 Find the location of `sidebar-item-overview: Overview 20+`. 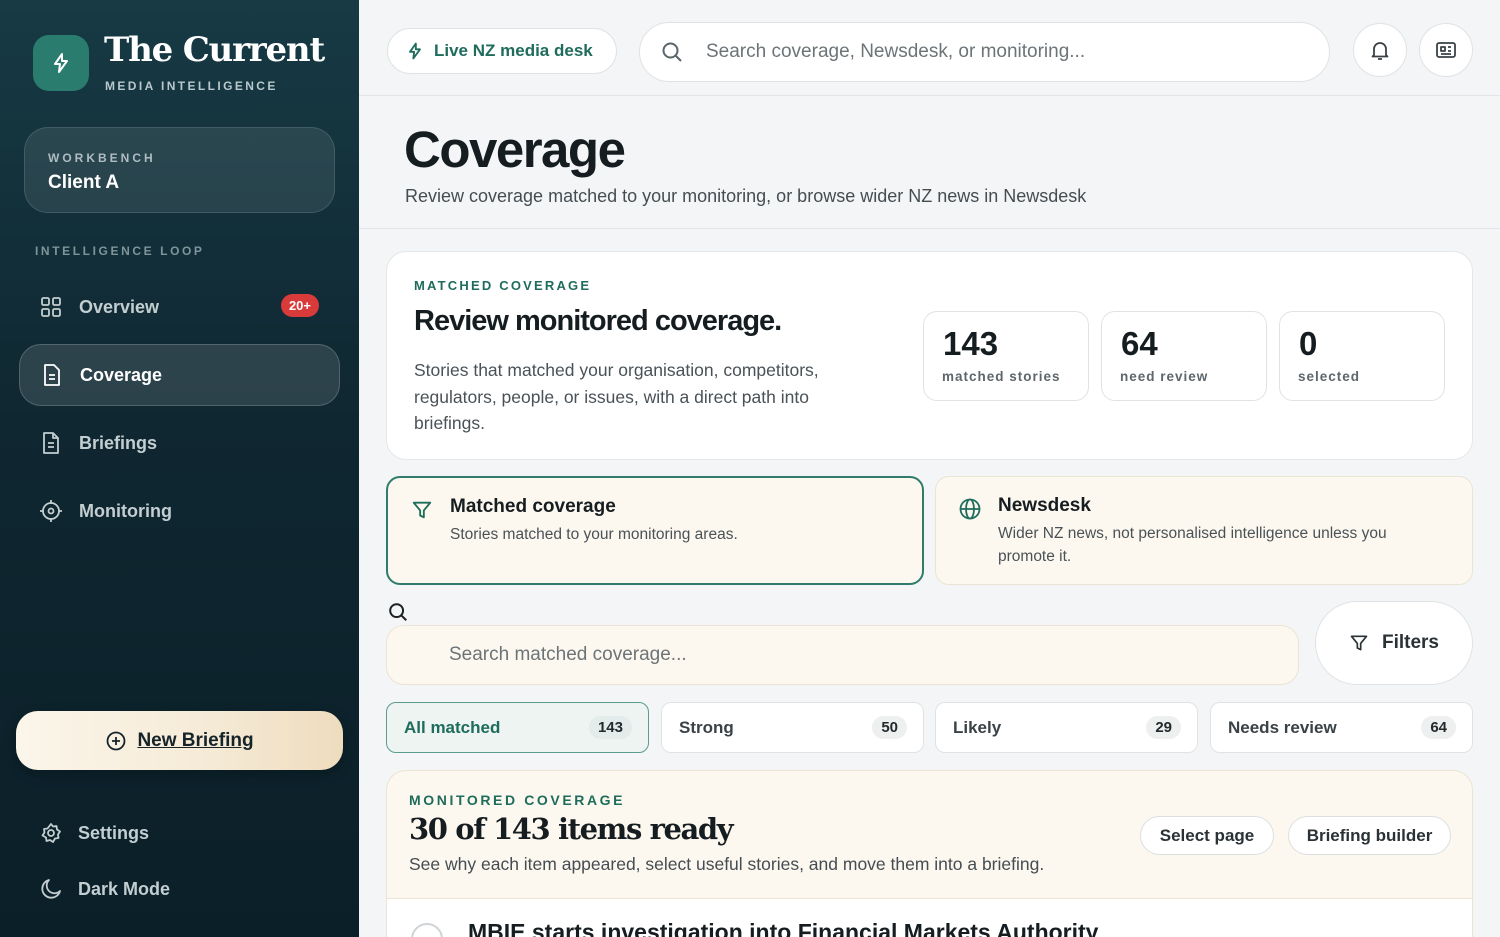

sidebar-item-overview: Overview 20+ is located at coordinates (179, 307).